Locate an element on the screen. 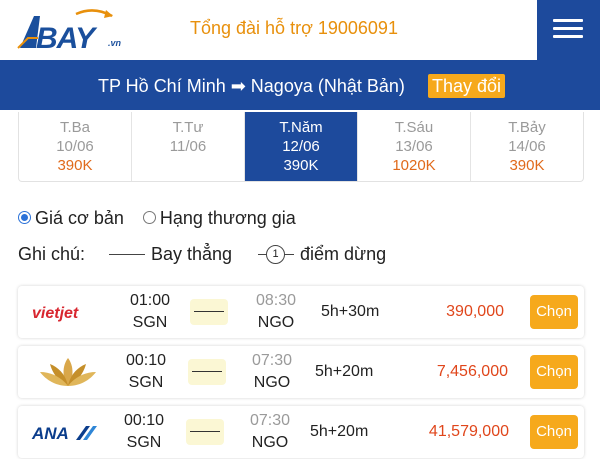  date-tab-date: 13/06 is located at coordinates (414, 146).